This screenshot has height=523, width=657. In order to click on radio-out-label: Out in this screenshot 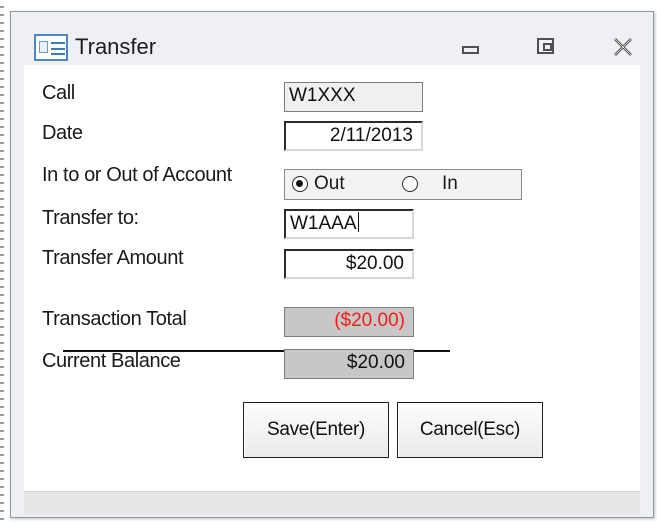, I will do `click(329, 184)`.